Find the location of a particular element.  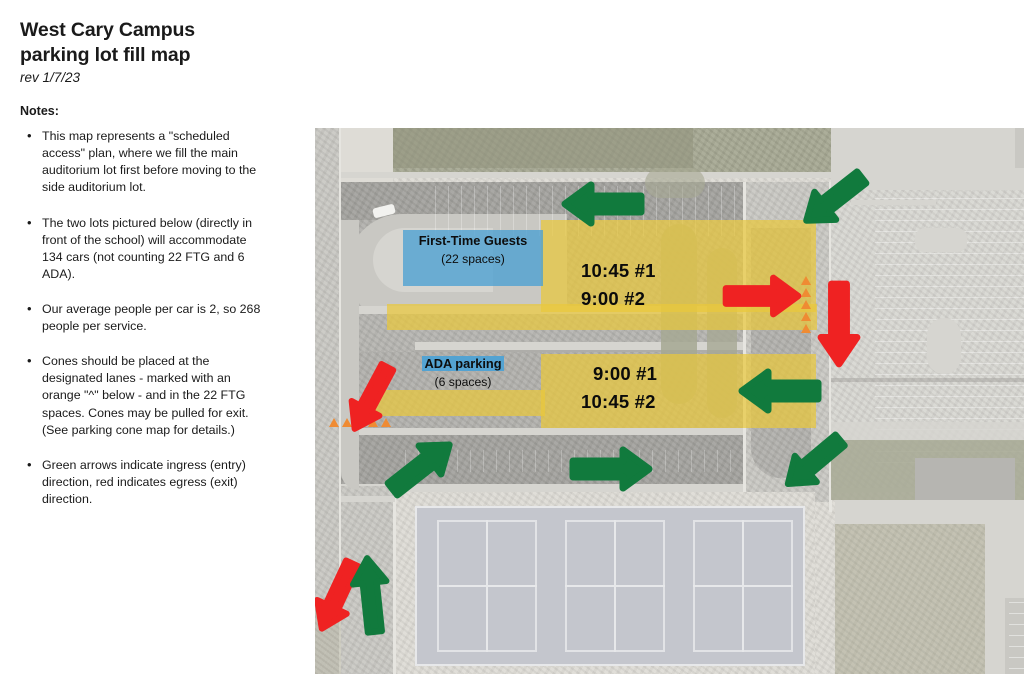

ada-parking-capacity: (6 spaces) is located at coordinates (463, 381).